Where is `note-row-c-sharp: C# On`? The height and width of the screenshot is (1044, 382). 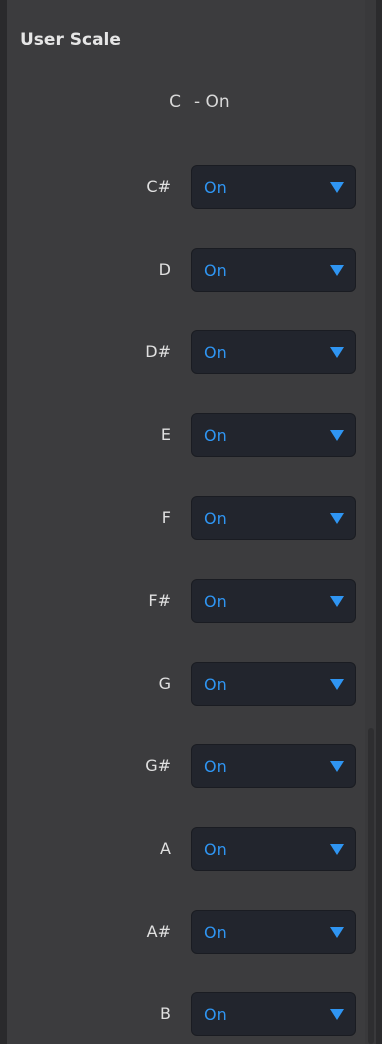
note-row-c-sharp: C# On is located at coordinates (191, 187).